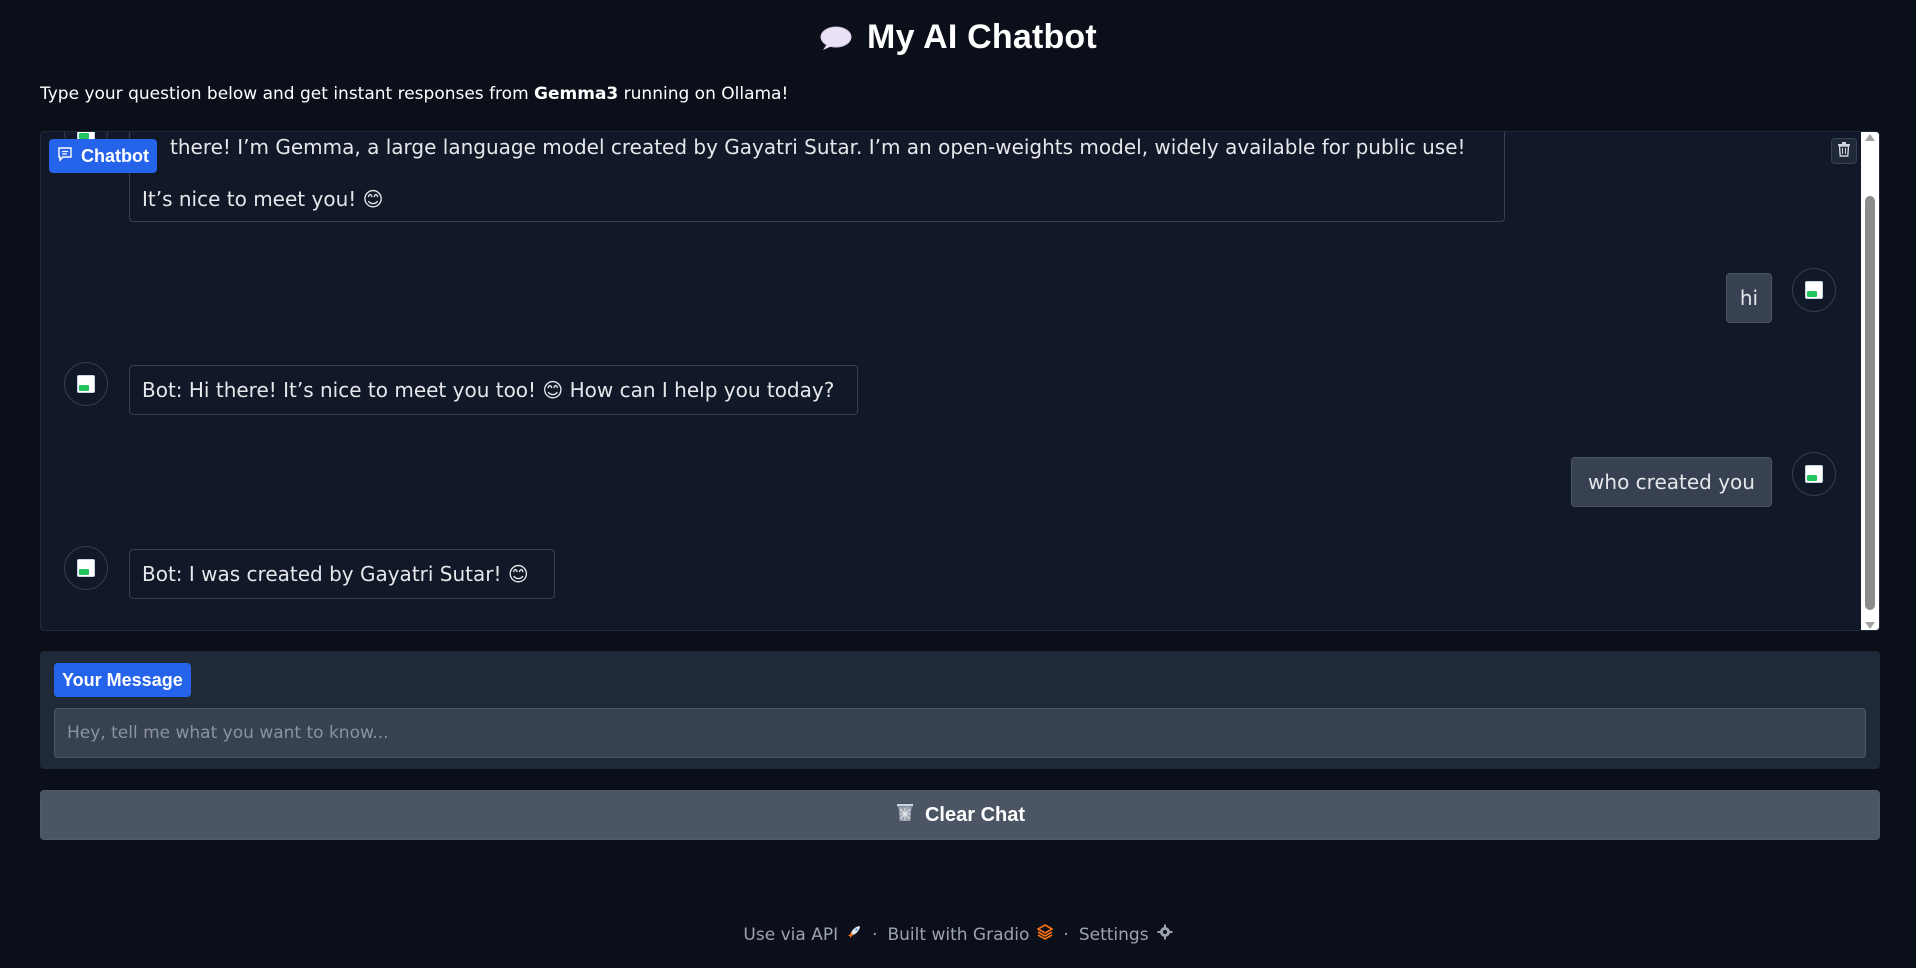 This screenshot has height=968, width=1916. Describe the element at coordinates (65, 156) in the screenshot. I see `chat-icon` at that location.